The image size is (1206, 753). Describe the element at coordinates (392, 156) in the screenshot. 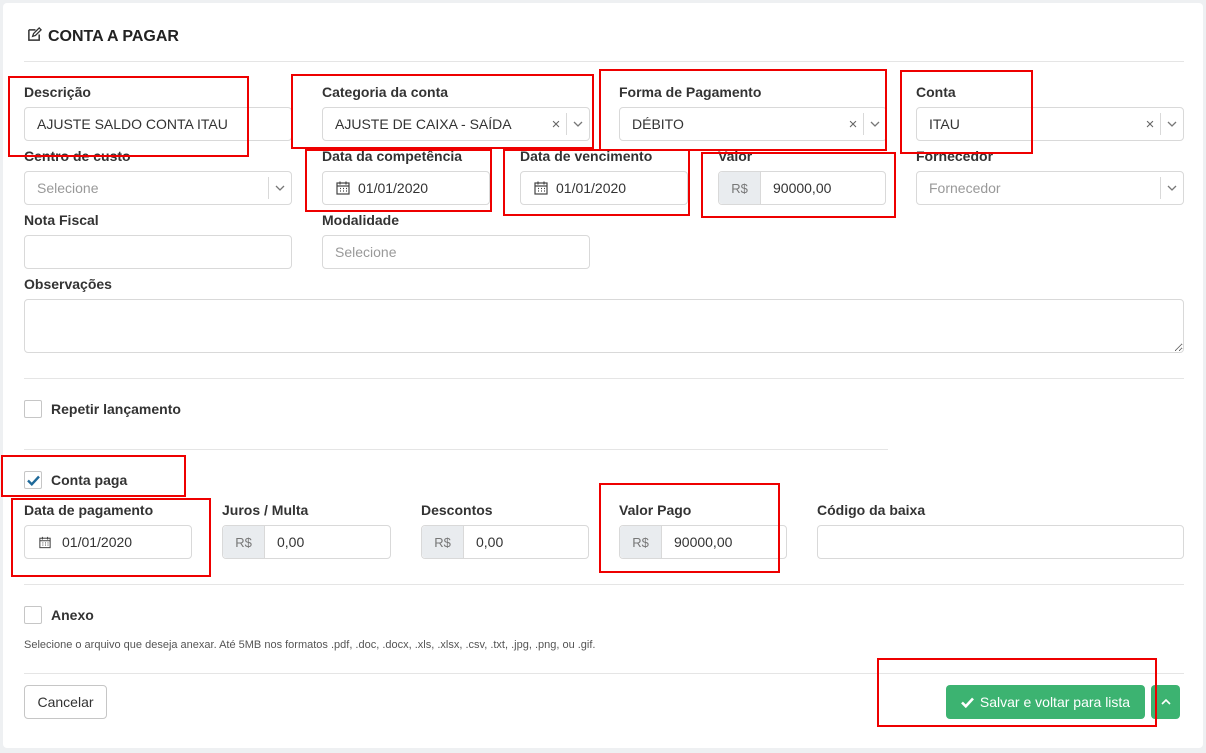

I see `data-competencia-label: Data da competência` at that location.